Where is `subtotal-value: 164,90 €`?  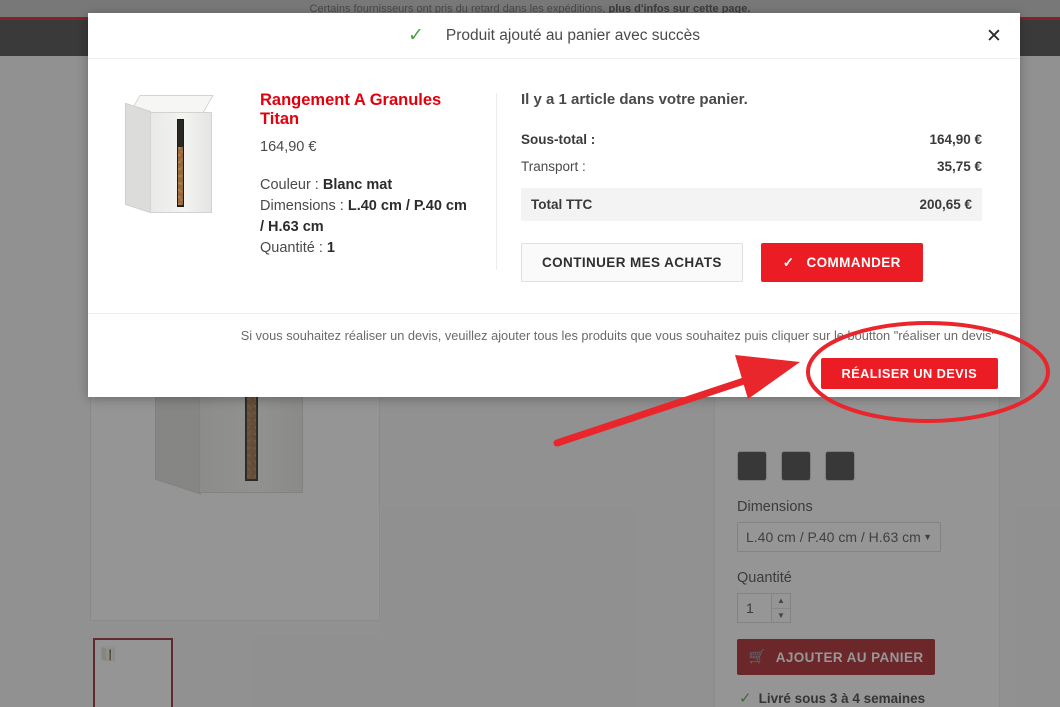 subtotal-value: 164,90 € is located at coordinates (955, 139).